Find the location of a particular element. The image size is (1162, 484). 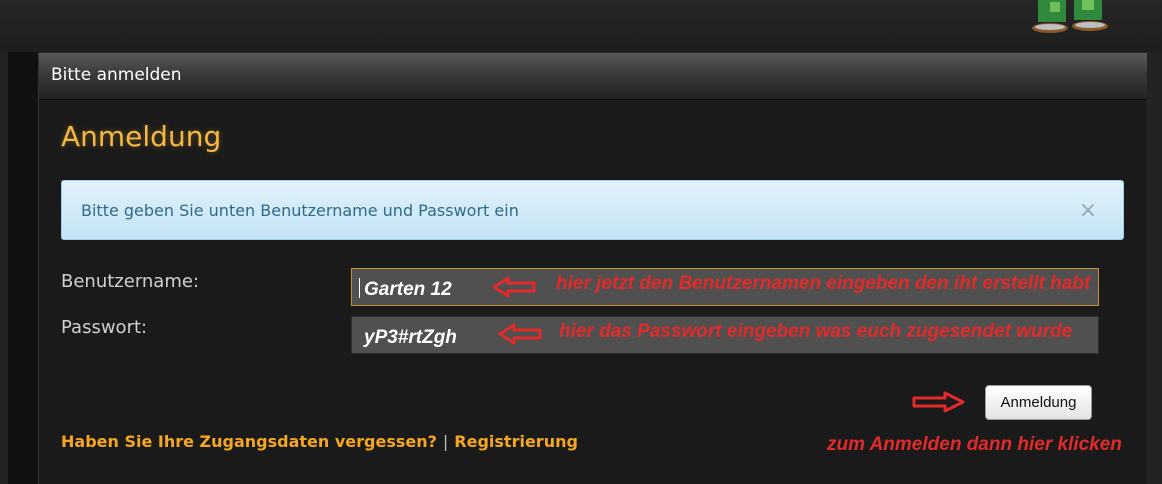

mascot-figure-icon is located at coordinates (1070, 16).